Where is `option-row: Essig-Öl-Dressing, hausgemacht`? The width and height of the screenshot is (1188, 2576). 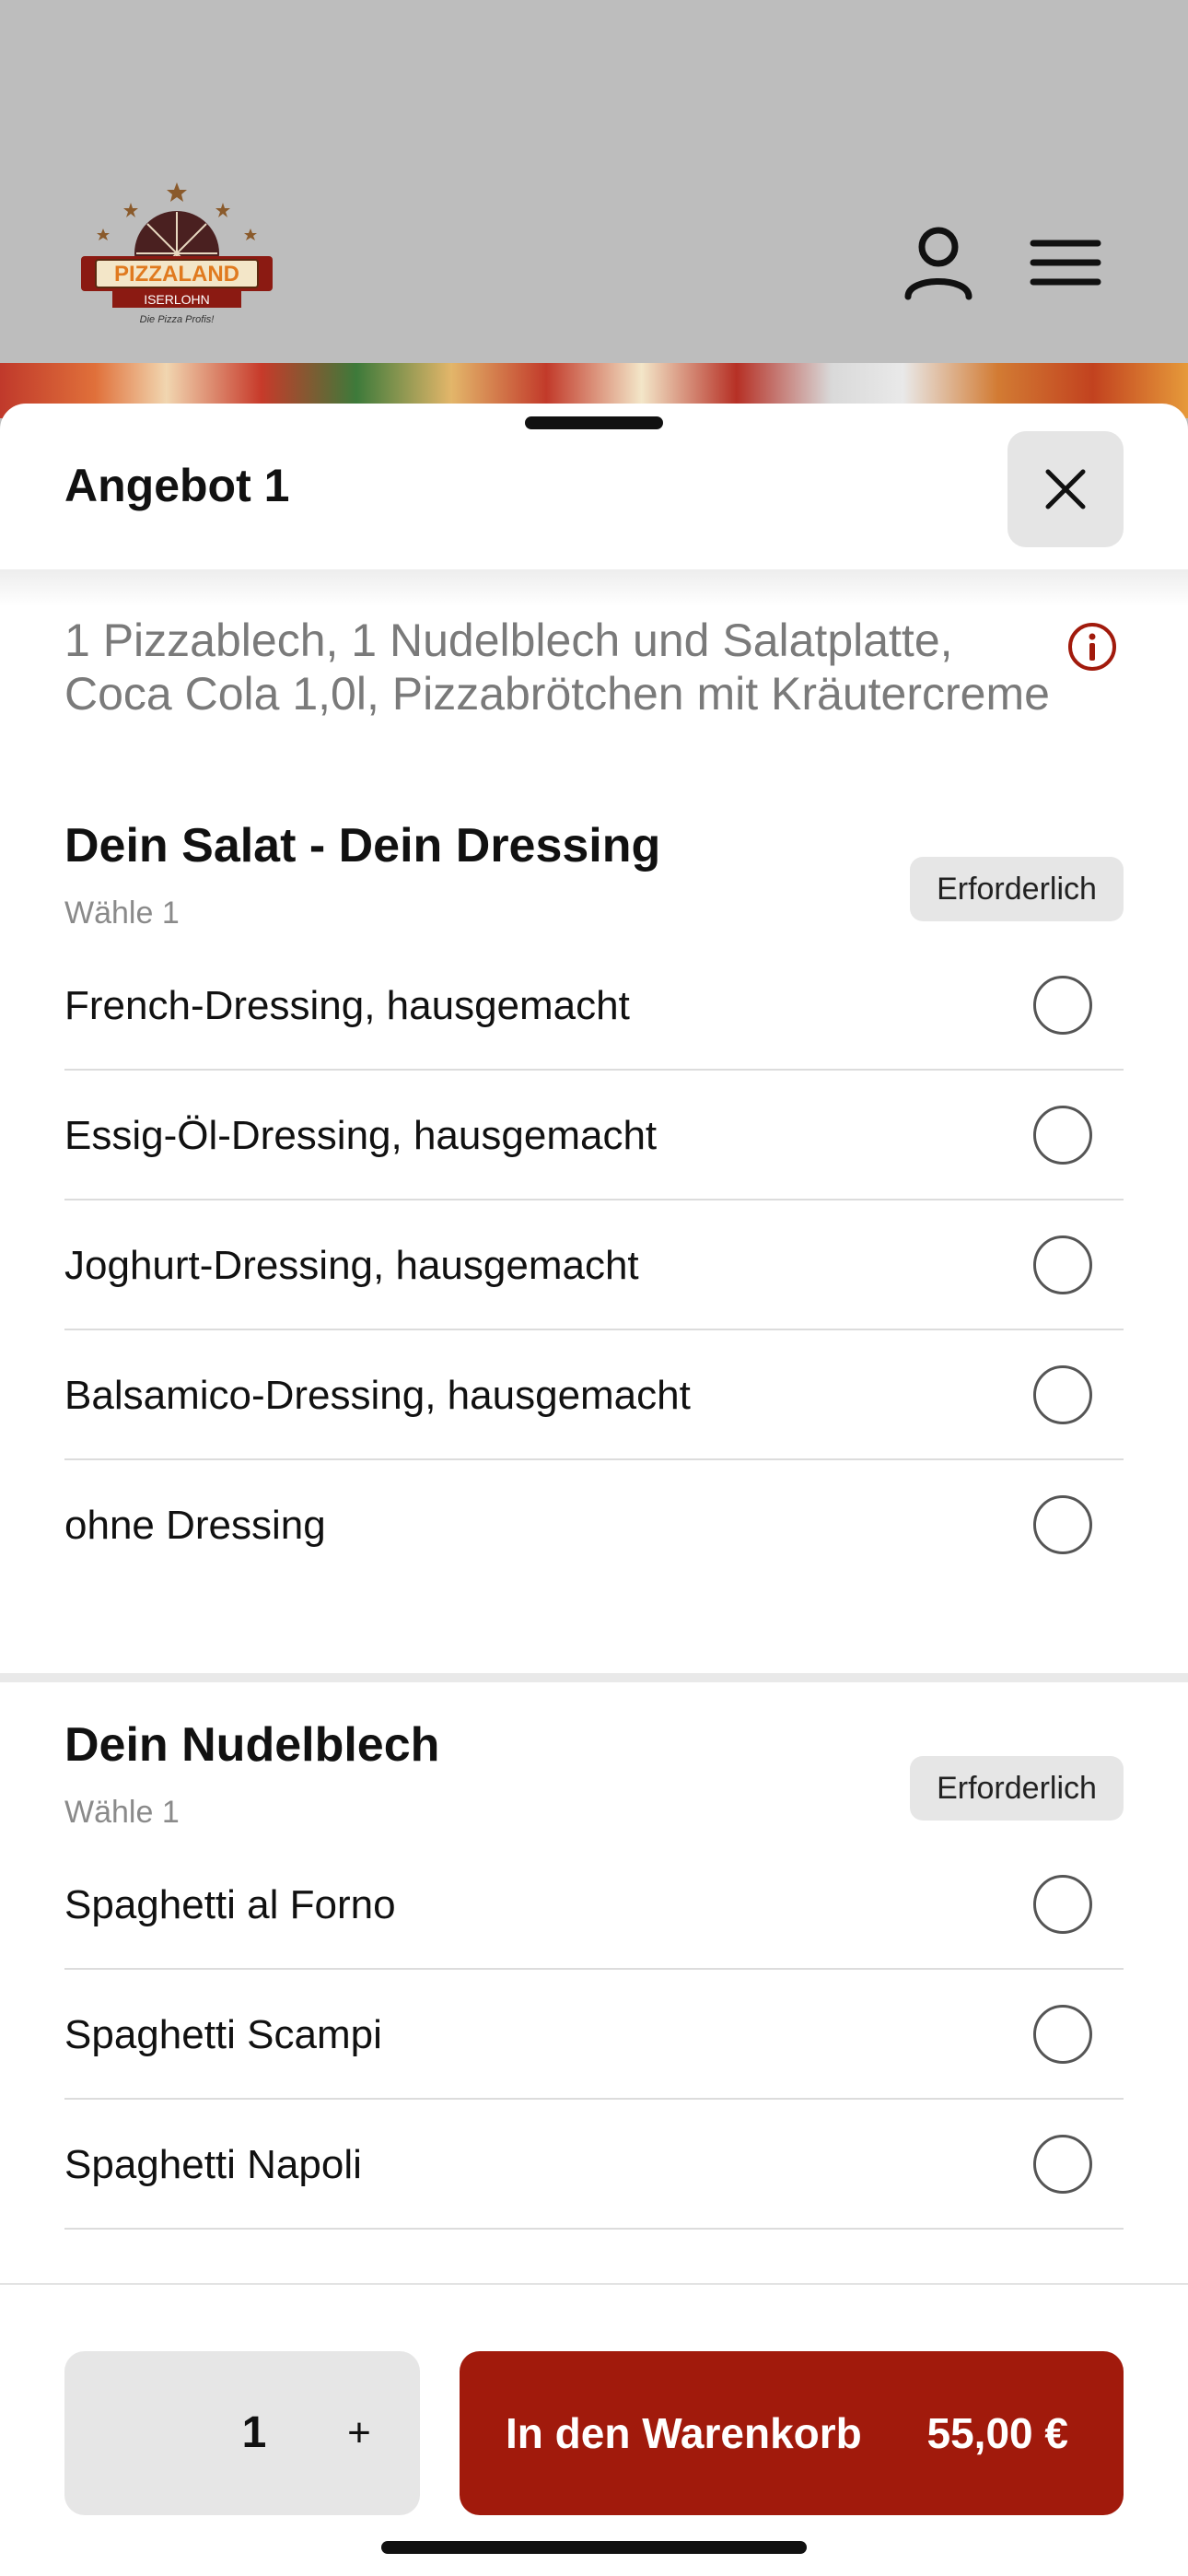
option-row: Essig-Öl-Dressing, hausgemacht is located at coordinates (594, 1136).